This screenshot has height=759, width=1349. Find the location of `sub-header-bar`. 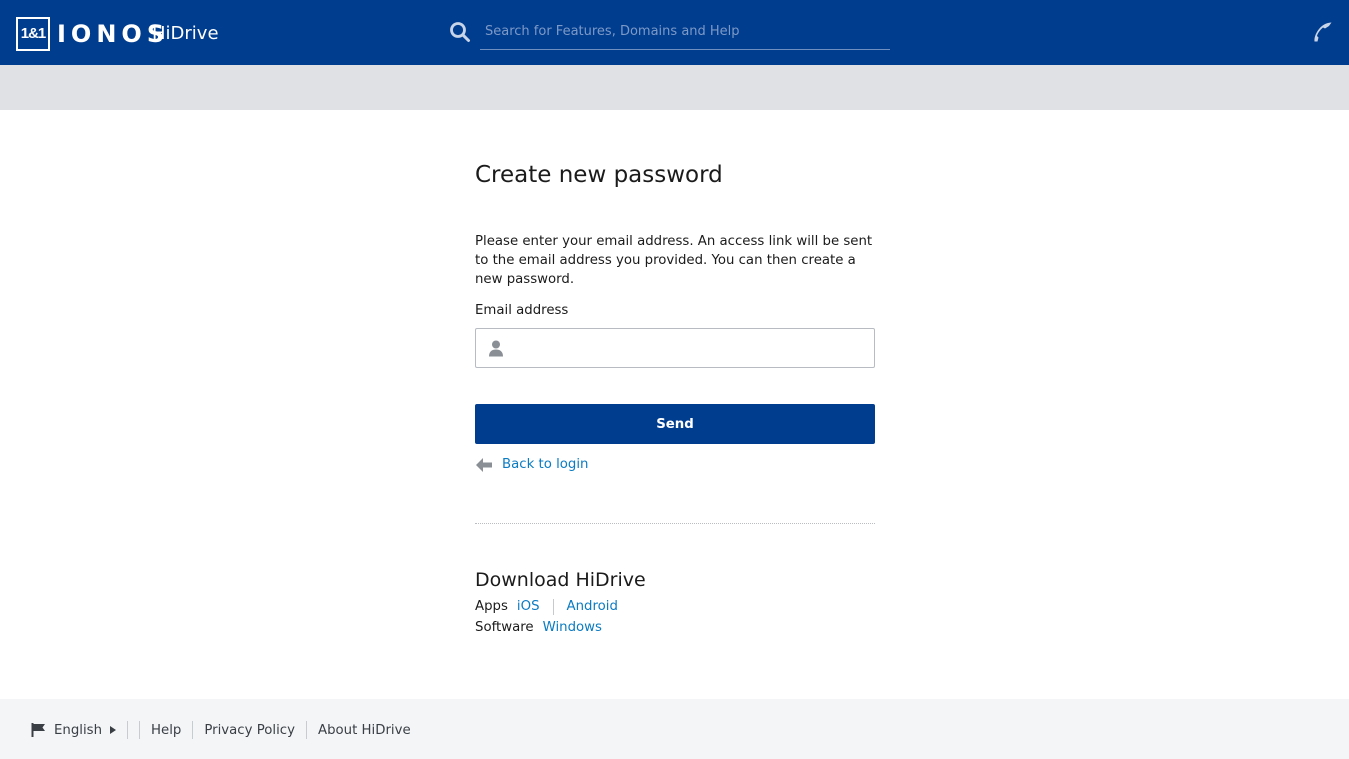

sub-header-bar is located at coordinates (674, 87).